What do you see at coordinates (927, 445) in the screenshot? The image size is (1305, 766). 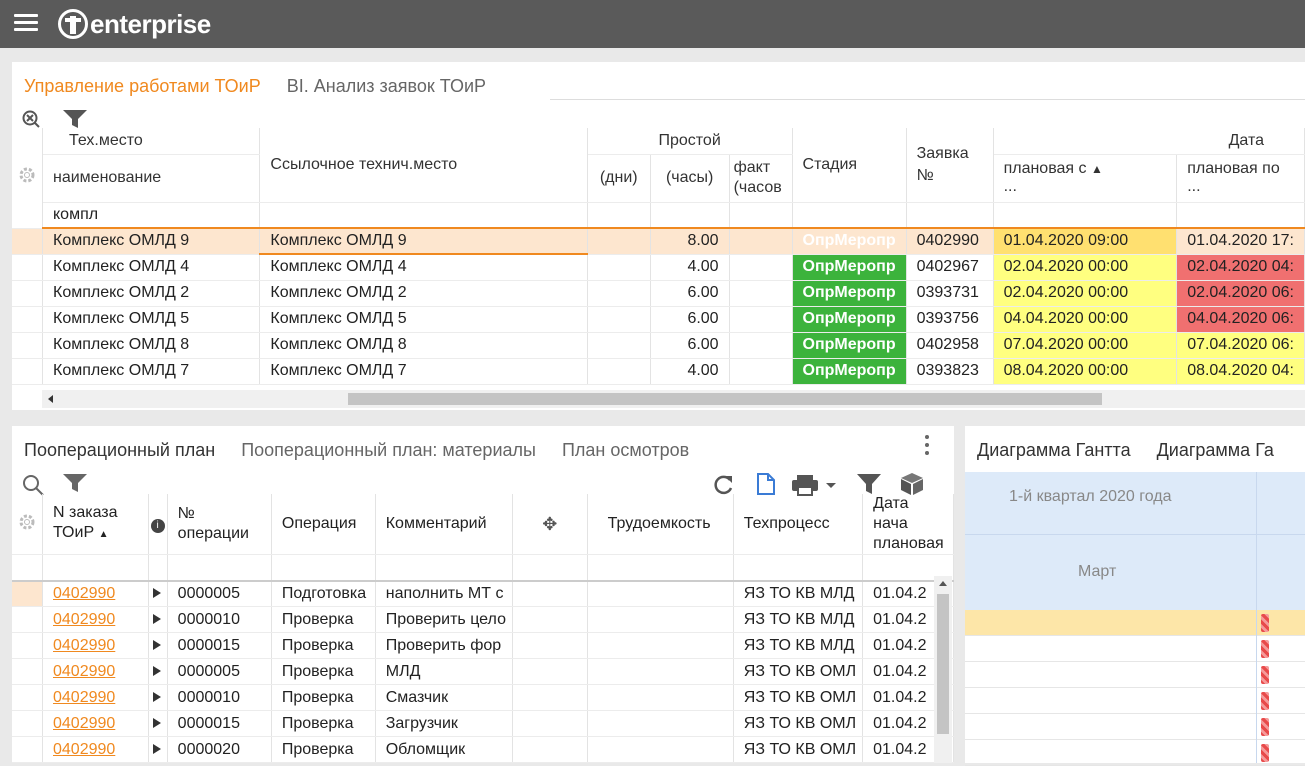 I see `more-icon` at bounding box center [927, 445].